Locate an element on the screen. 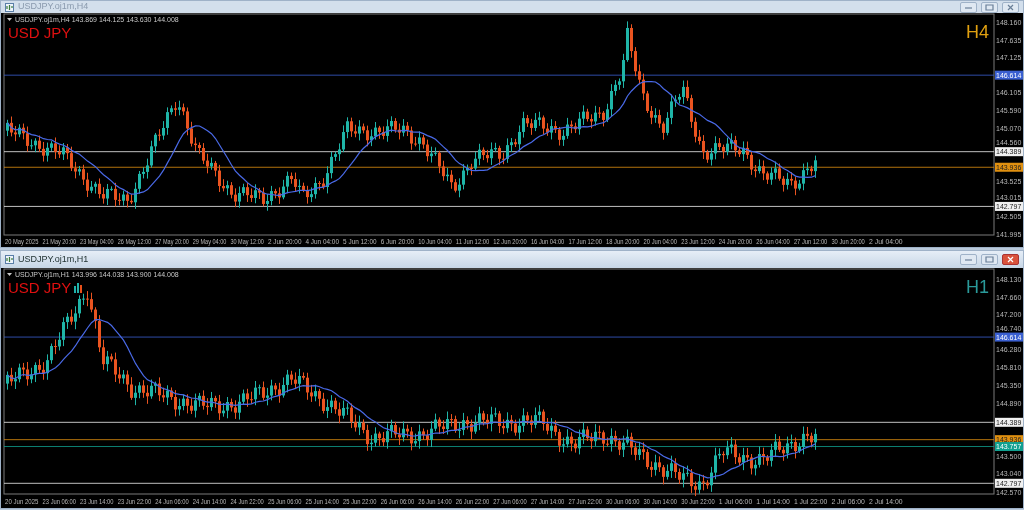  timeframe-label: H4 is located at coordinates (977, 32).